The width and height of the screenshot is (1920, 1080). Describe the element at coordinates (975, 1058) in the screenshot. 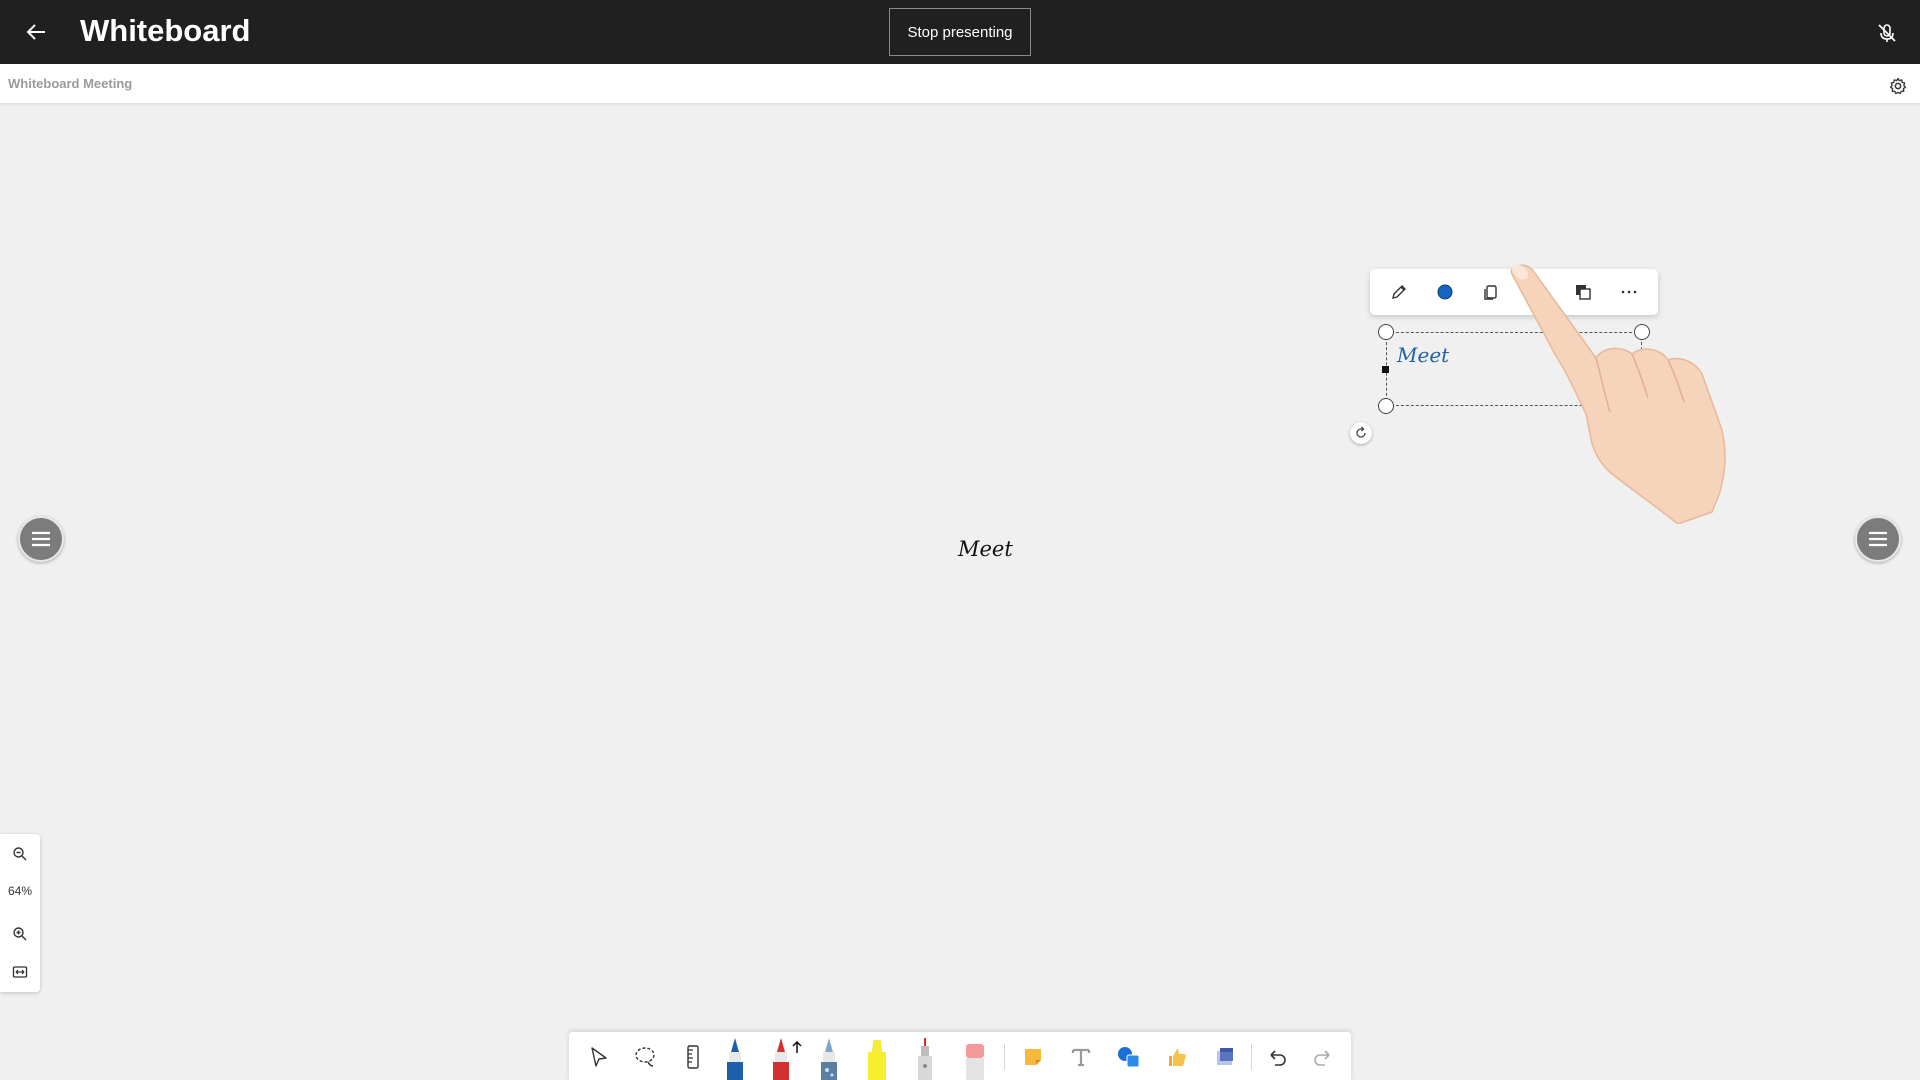

I see `eraser-tool` at that location.